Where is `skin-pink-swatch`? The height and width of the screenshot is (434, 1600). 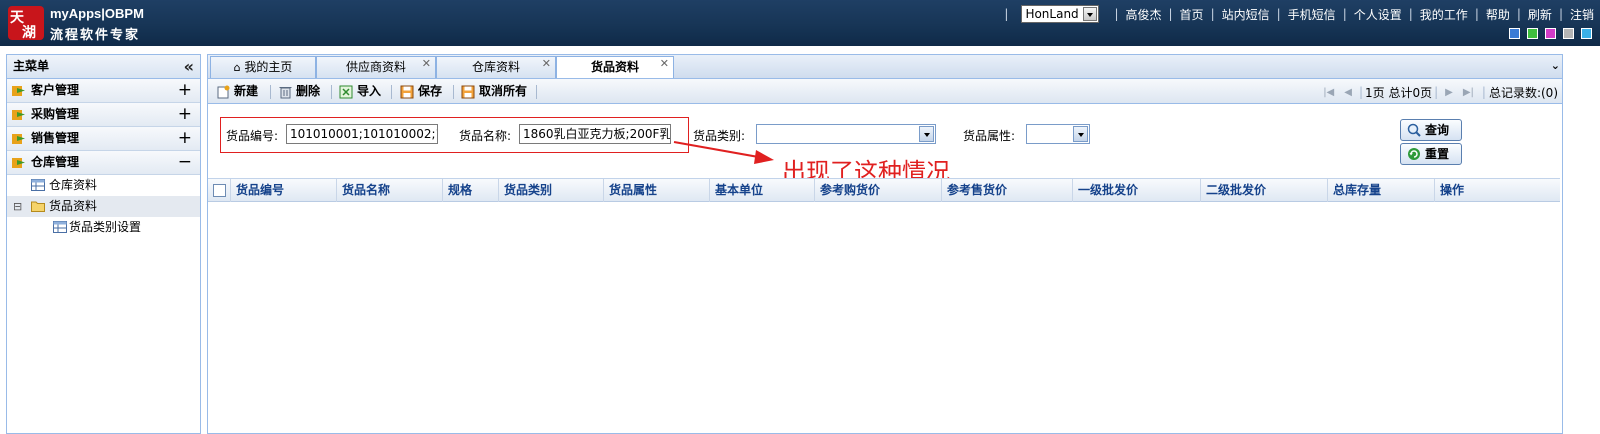
skin-pink-swatch is located at coordinates (1550, 33).